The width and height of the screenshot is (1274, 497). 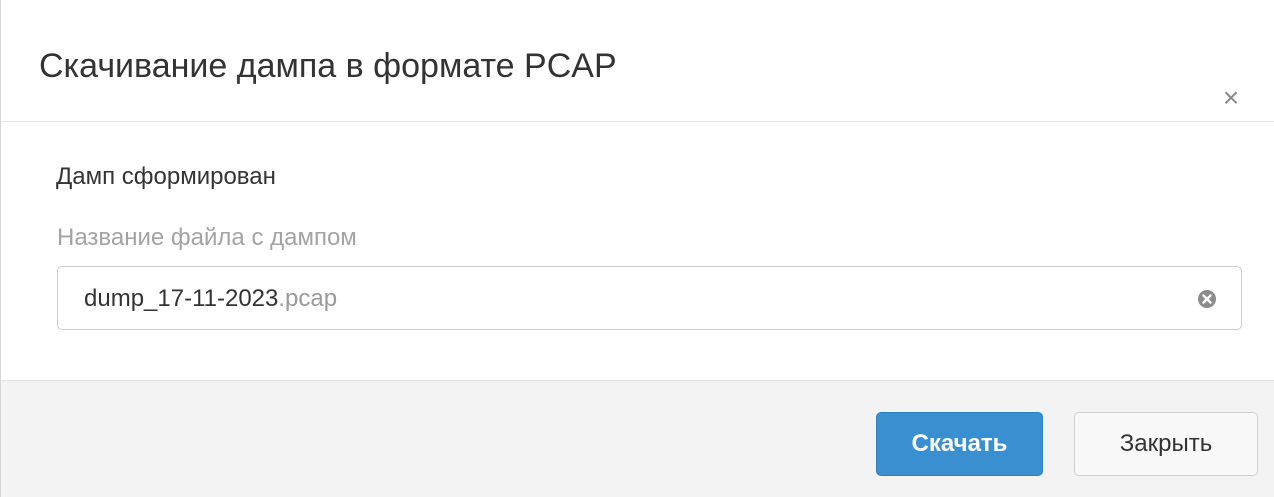 I want to click on dialog-title: Скачивание дампа в формате PCAP, so click(x=328, y=66).